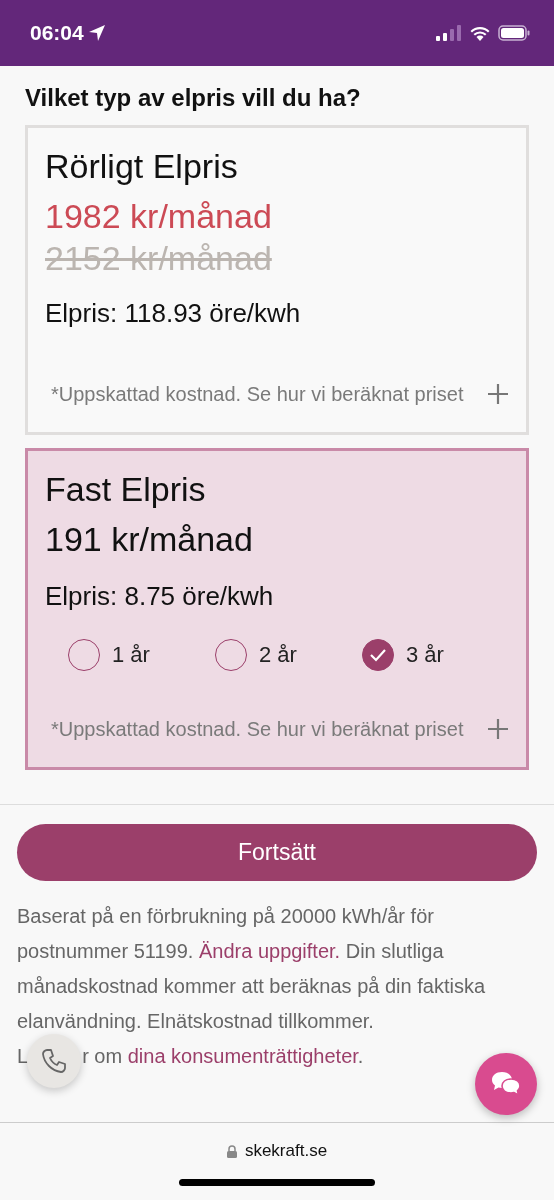 The width and height of the screenshot is (554, 1200). I want to click on radio-checked-icon, so click(378, 655).